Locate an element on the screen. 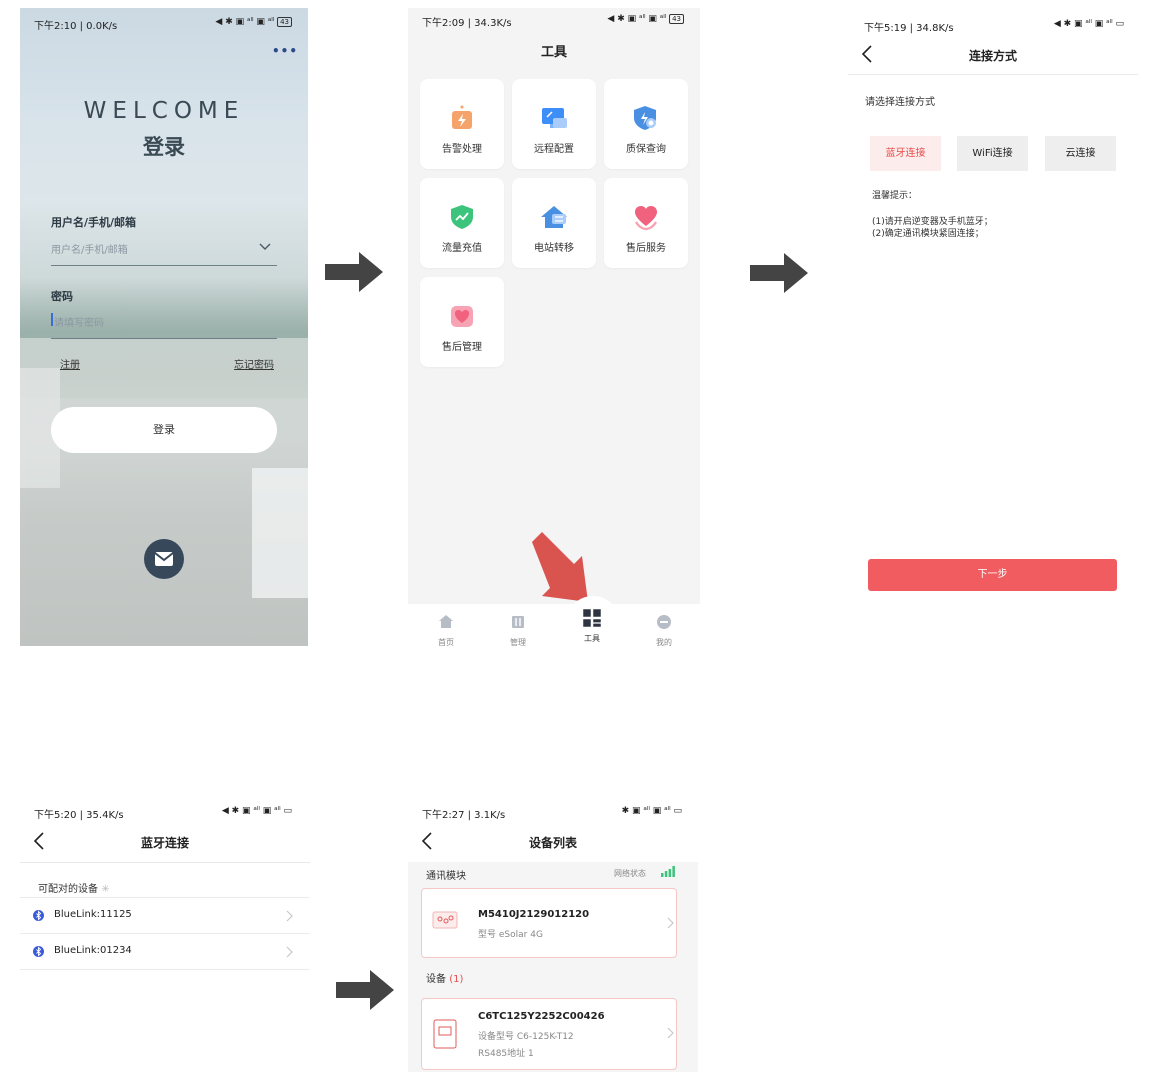  tool-plant-transfer: 电站转移 is located at coordinates (554, 223).